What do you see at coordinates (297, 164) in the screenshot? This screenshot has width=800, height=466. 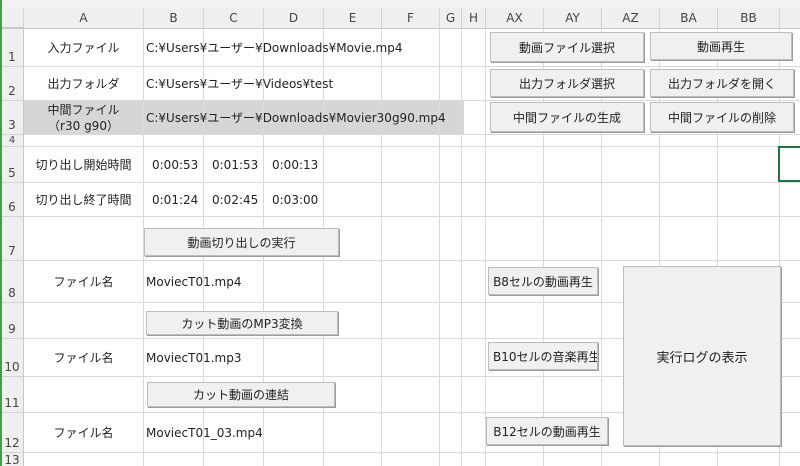 I see `start-time-d5: 0:00:13` at bounding box center [297, 164].